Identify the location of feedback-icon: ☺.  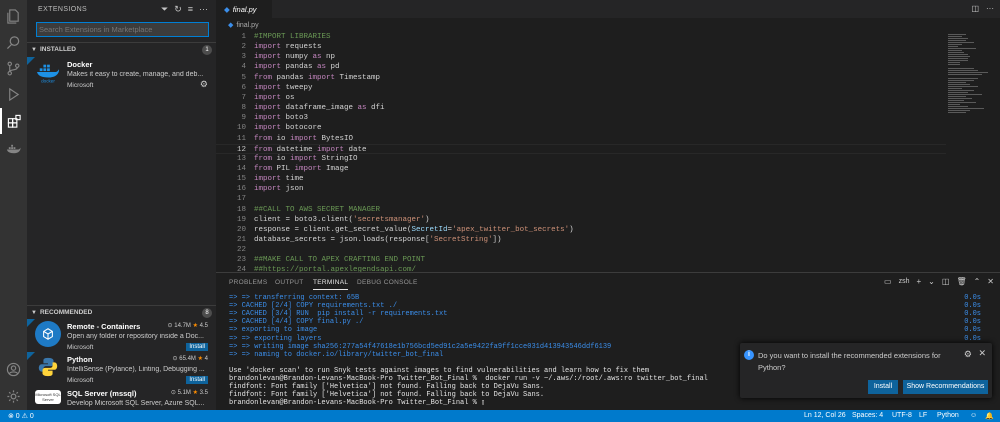
(973, 415).